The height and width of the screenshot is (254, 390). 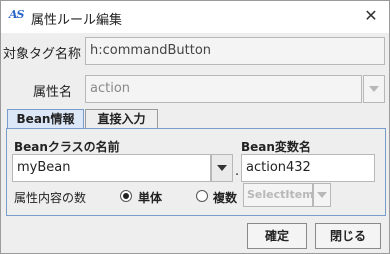 What do you see at coordinates (202, 196) in the screenshot?
I see `multiple-radio` at bounding box center [202, 196].